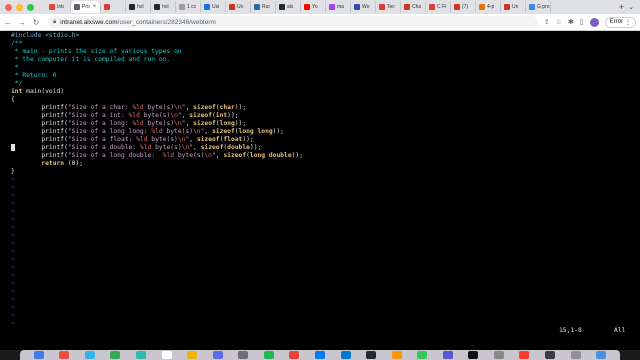  What do you see at coordinates (620, 22) in the screenshot?
I see `error-button: Error ⋮` at bounding box center [620, 22].